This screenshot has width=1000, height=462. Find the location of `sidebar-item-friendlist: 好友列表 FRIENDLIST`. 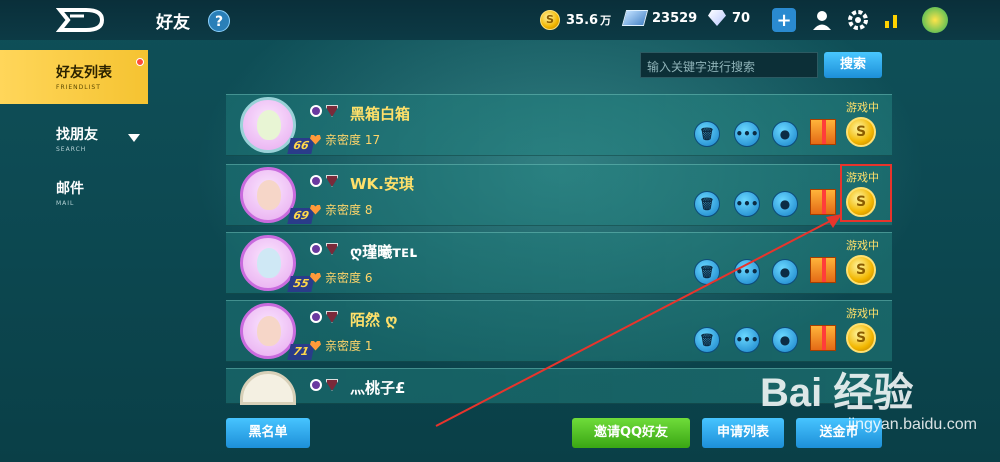

sidebar-item-friendlist: 好友列表 FRIENDLIST is located at coordinates (74, 77).